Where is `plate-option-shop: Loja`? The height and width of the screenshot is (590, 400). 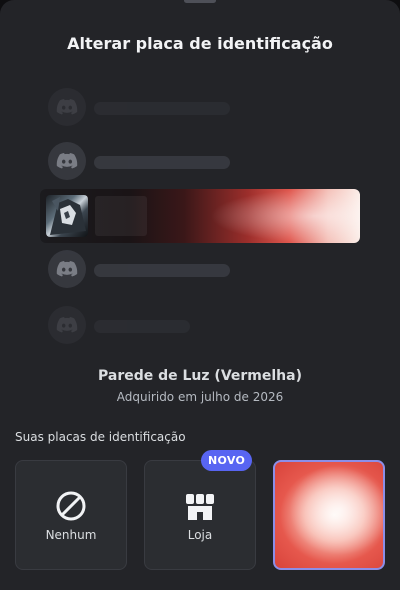 plate-option-shop: Loja is located at coordinates (200, 515).